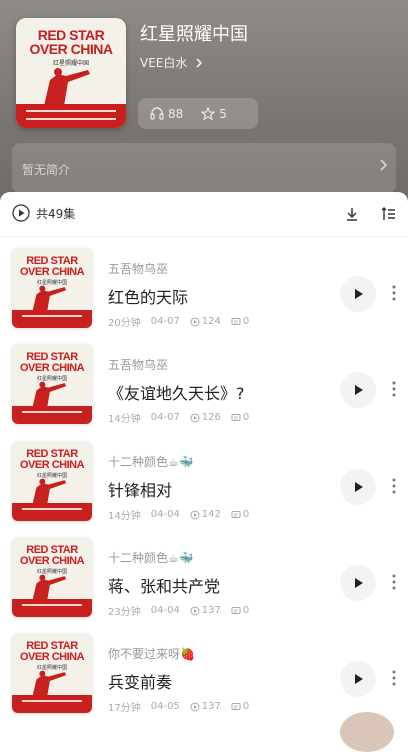  Describe the element at coordinates (140, 681) in the screenshot. I see `episode-title: 兵变前奏` at that location.